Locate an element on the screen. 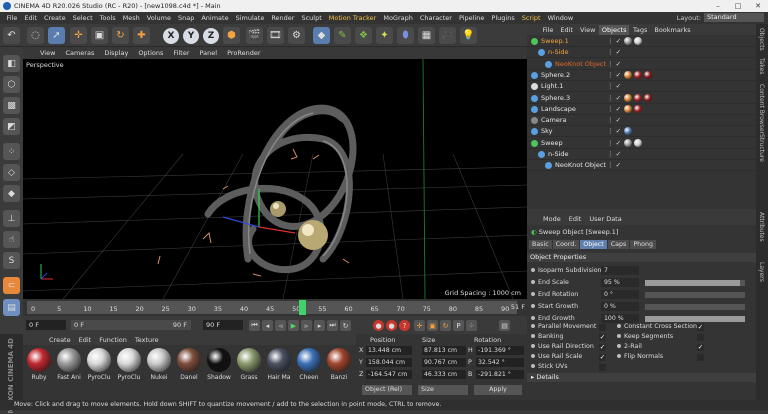 The height and width of the screenshot is (414, 768). side-tab-takes: Takes is located at coordinates (761, 66).